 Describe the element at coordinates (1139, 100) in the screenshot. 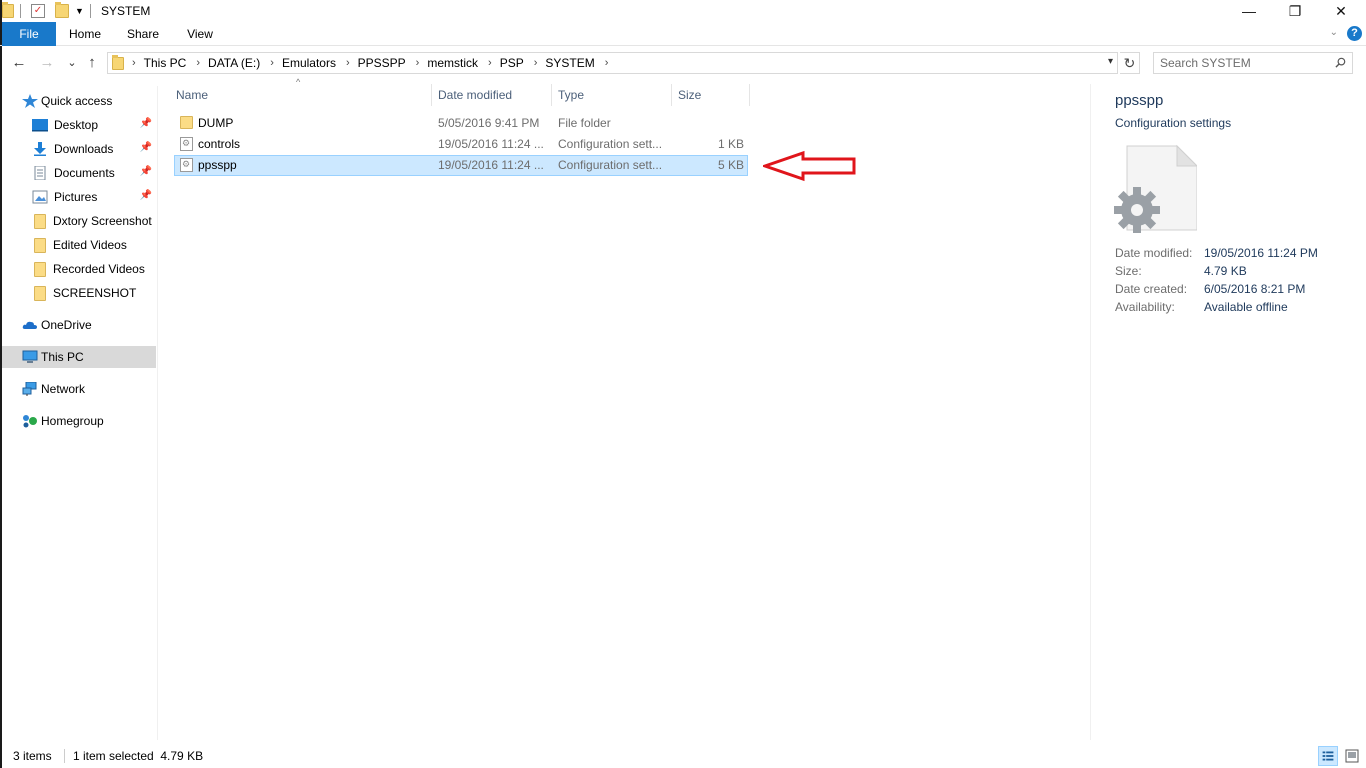

I see `details-title: ppsspp` at that location.